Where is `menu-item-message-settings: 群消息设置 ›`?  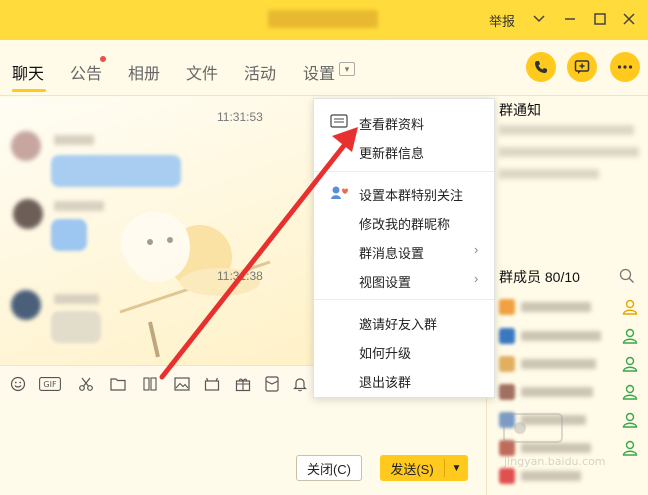 menu-item-message-settings: 群消息设置 › is located at coordinates (404, 250).